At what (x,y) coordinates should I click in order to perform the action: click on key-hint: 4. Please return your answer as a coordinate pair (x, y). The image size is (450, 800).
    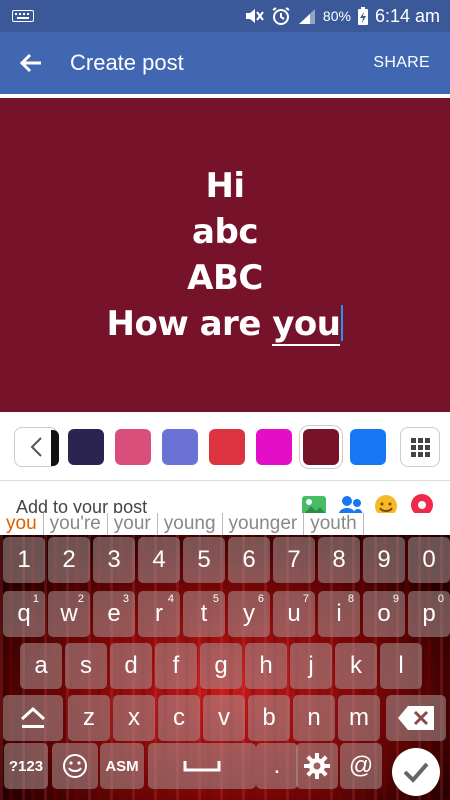
    Looking at the image, I should click on (170, 599).